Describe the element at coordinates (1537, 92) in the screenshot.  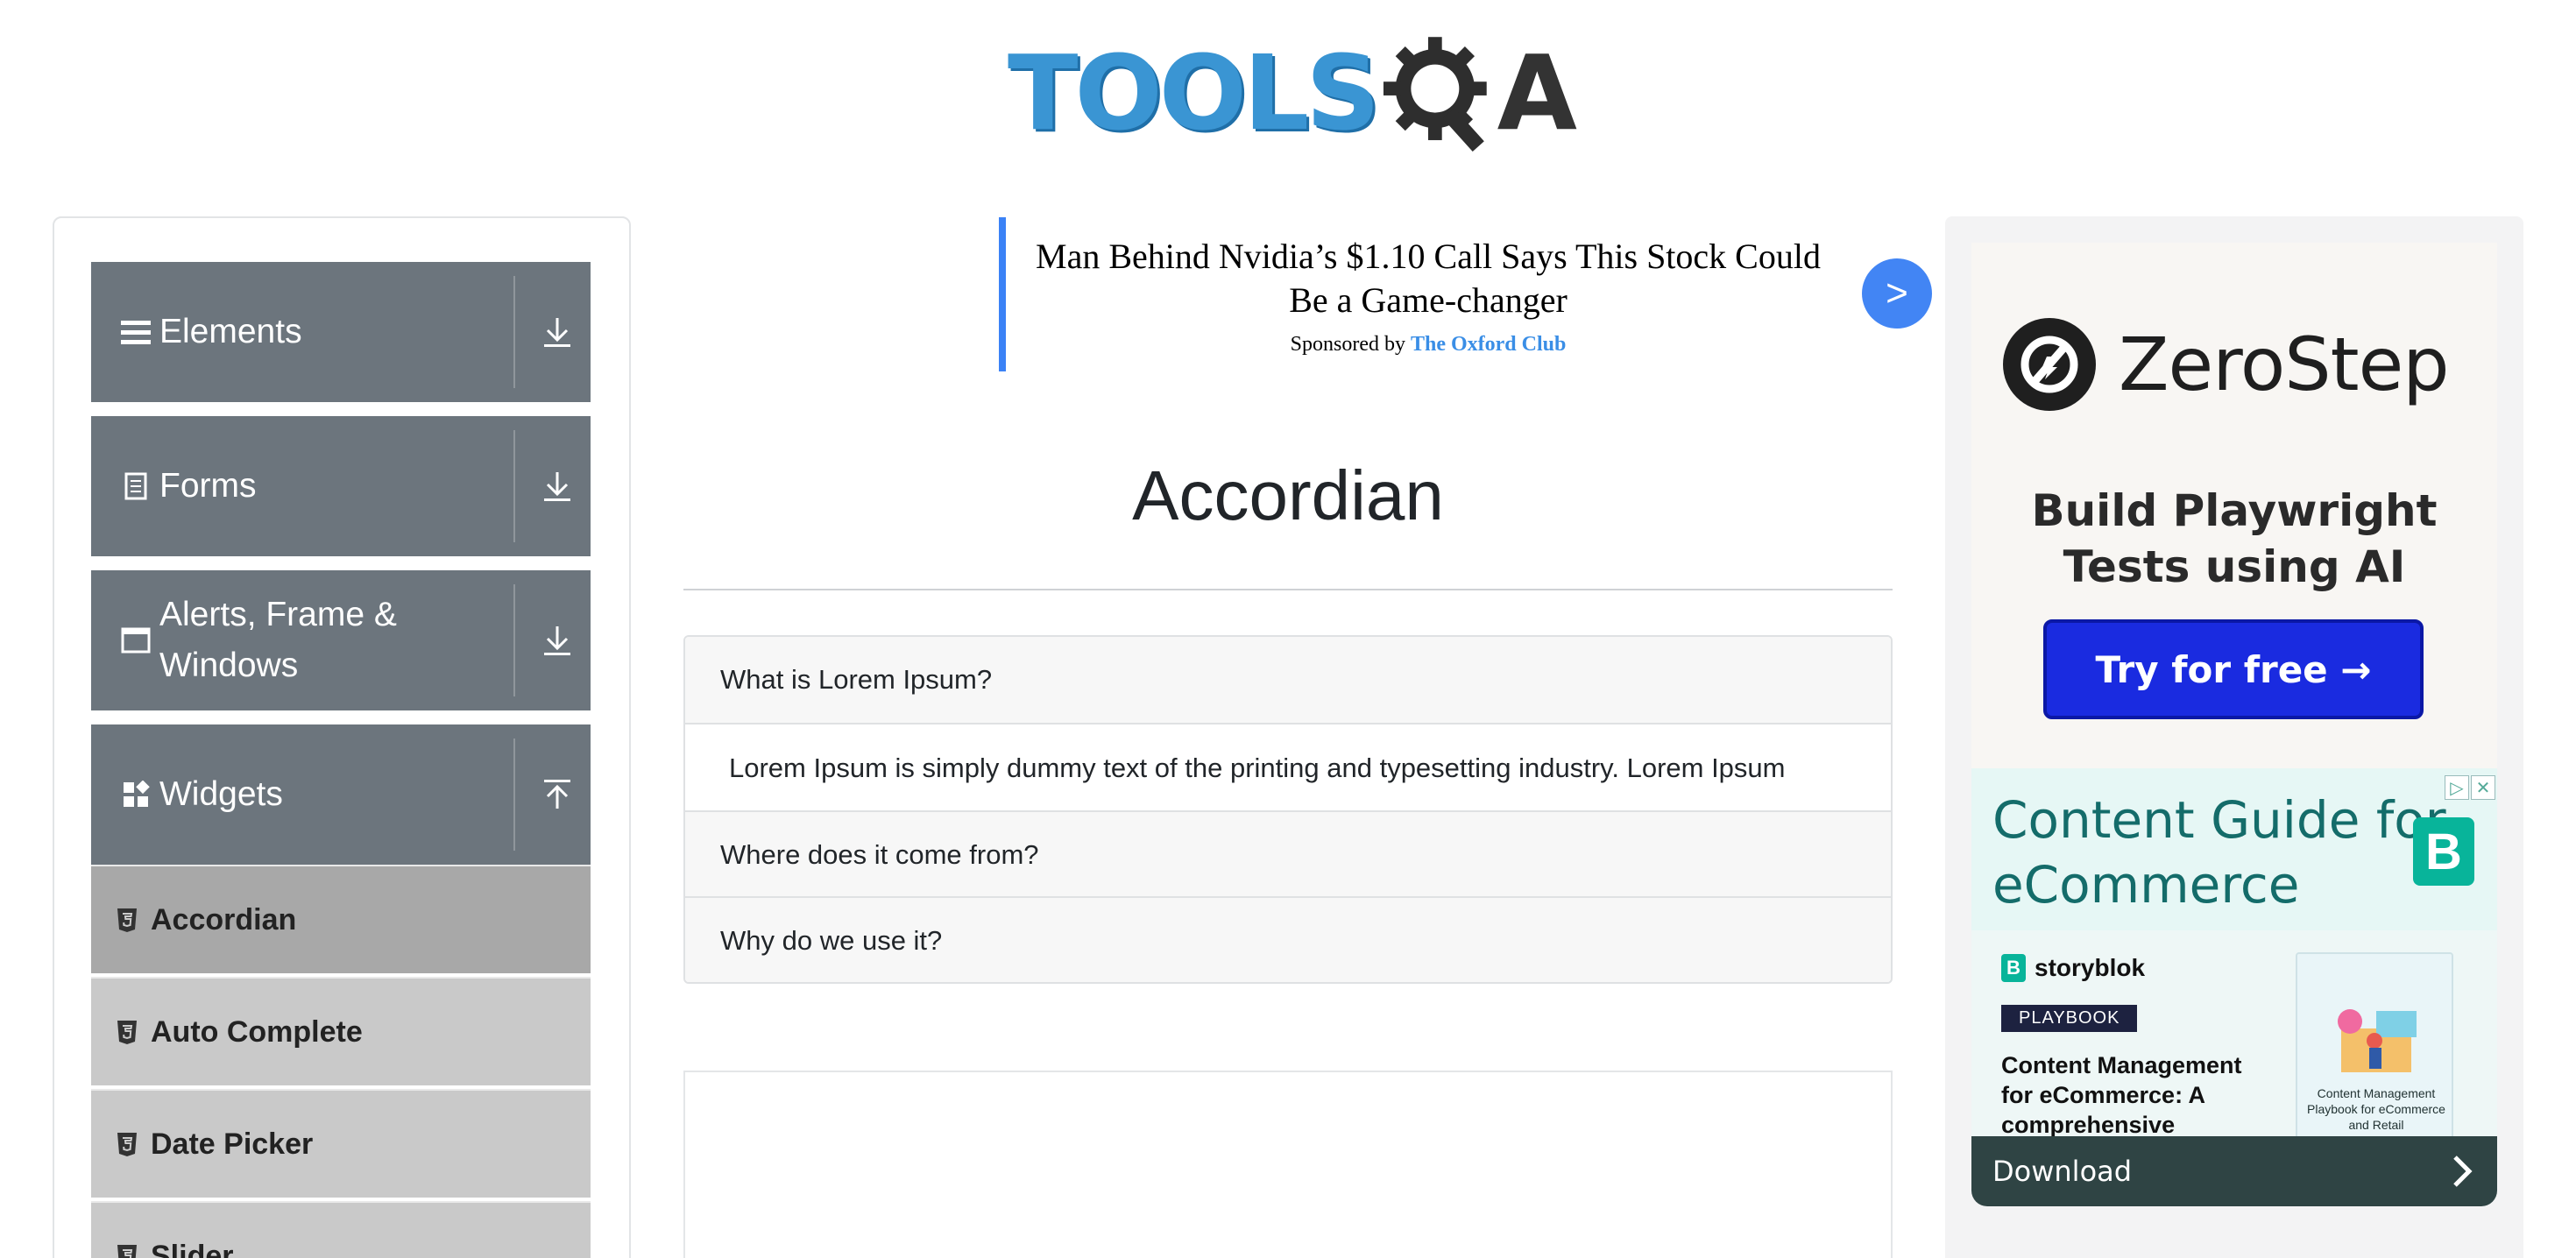
I see `logo-text-a: A` at that location.